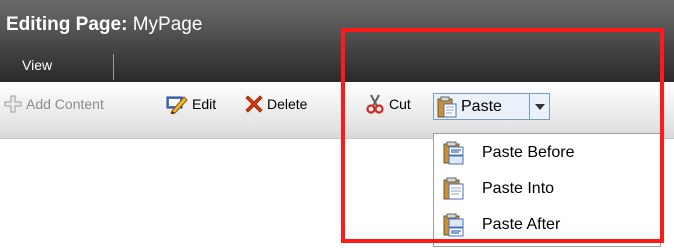 This screenshot has width=674, height=248. I want to click on add-content-button: Add Content, so click(54, 104).